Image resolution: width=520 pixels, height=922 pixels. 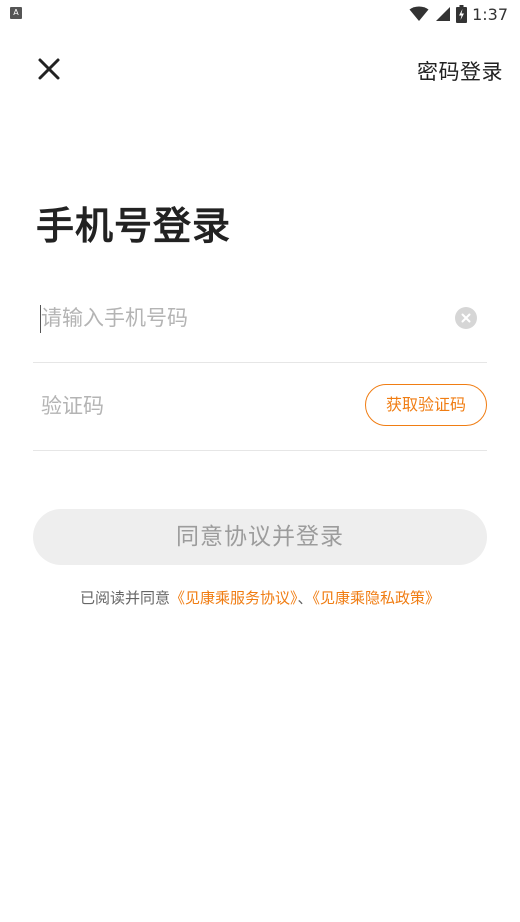 What do you see at coordinates (443, 14) in the screenshot?
I see `signal-icon` at bounding box center [443, 14].